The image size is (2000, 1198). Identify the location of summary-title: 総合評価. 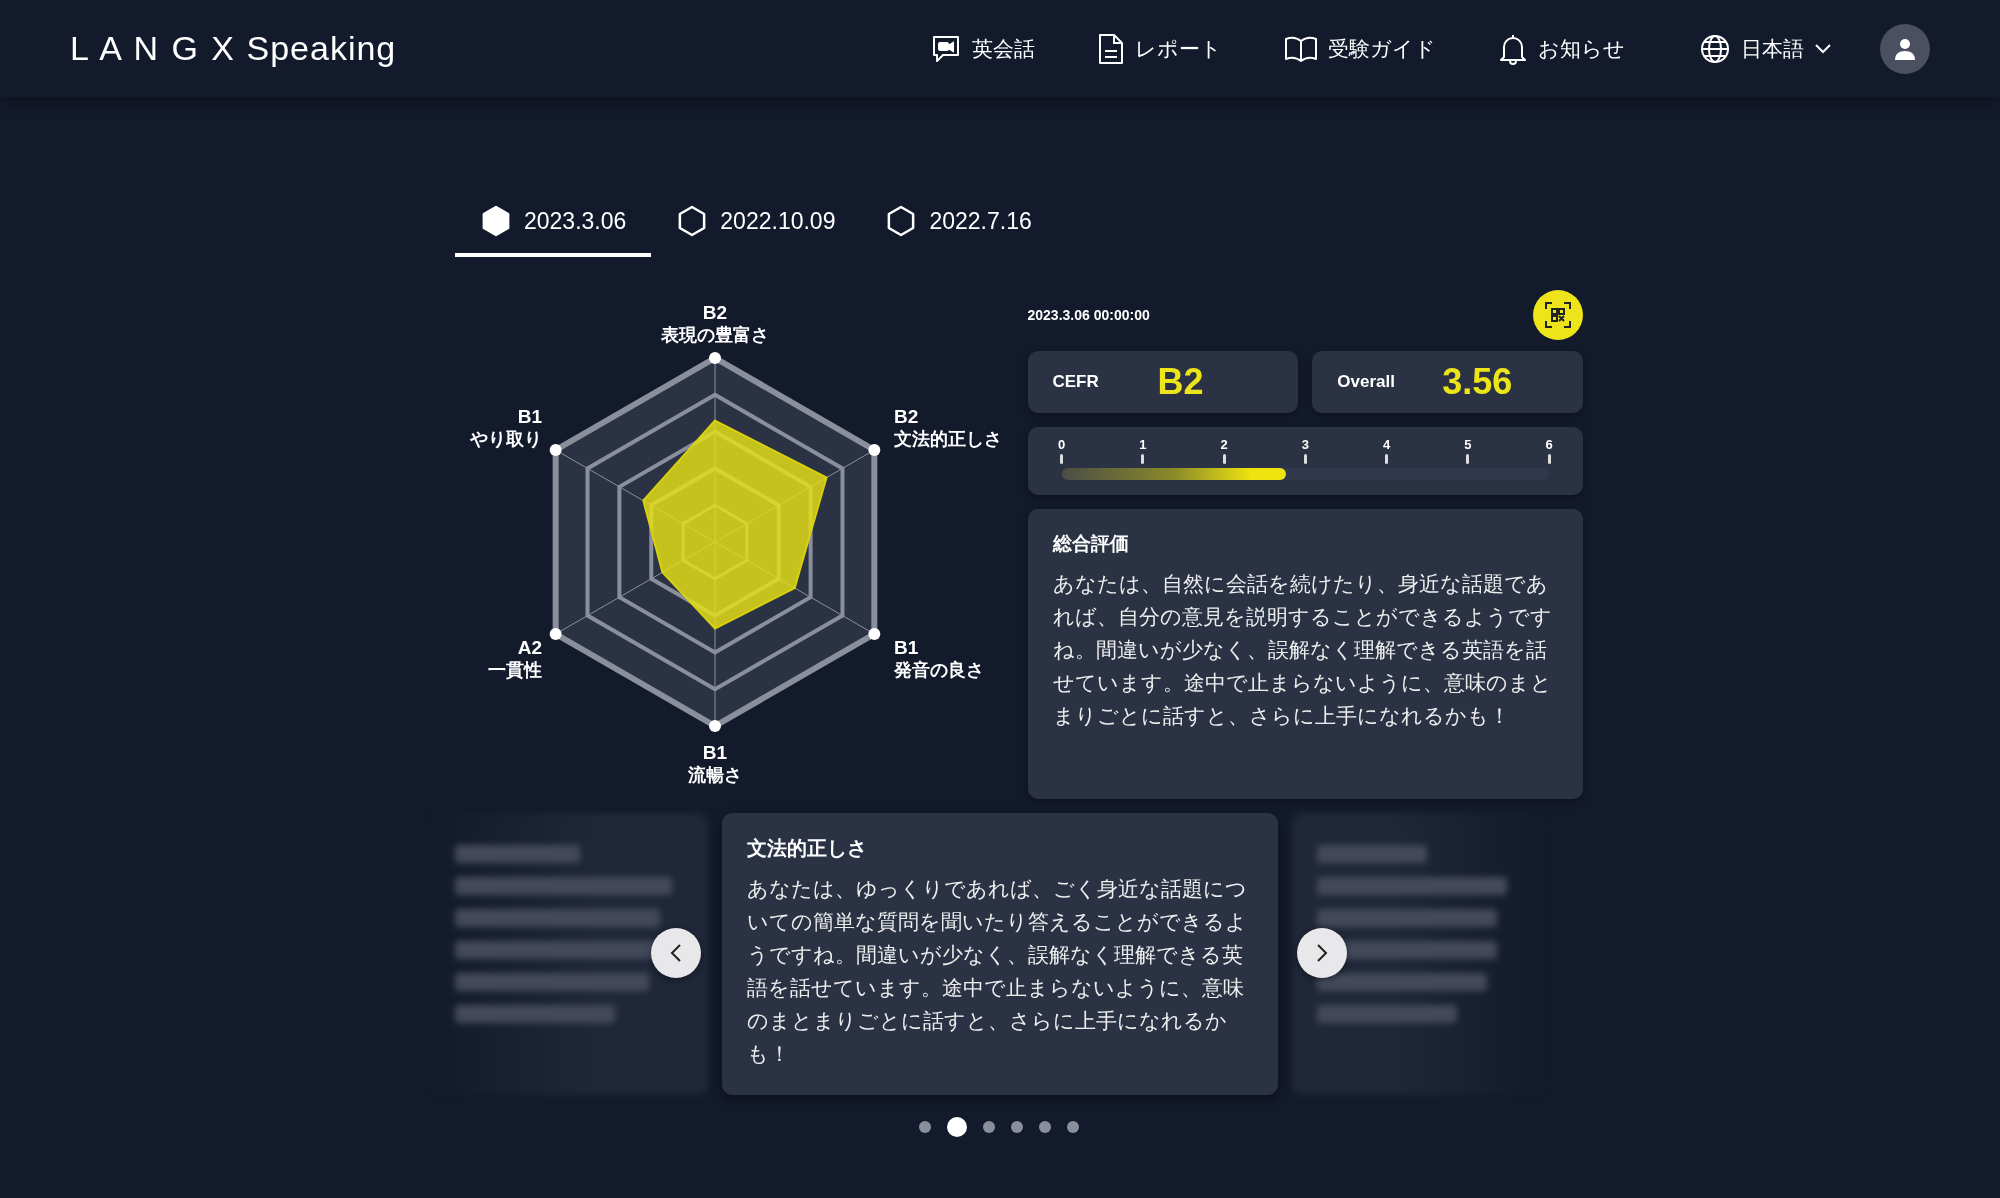
(1091, 544).